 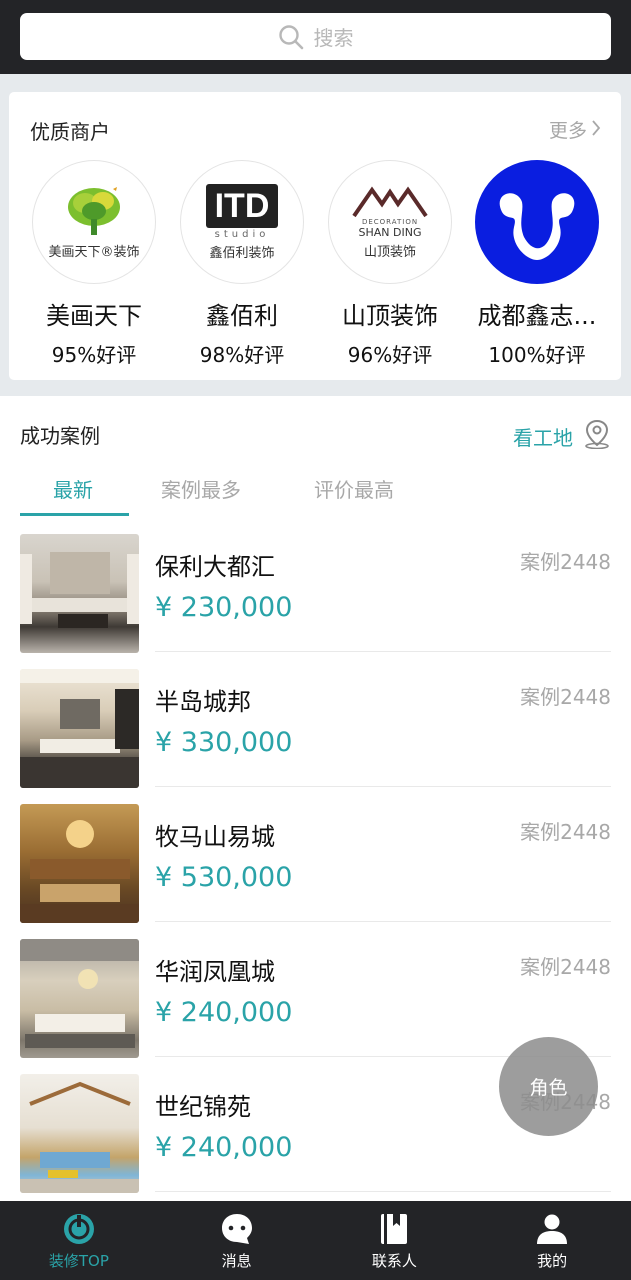 I want to click on merchant-name: 鑫佰利, so click(x=242, y=316).